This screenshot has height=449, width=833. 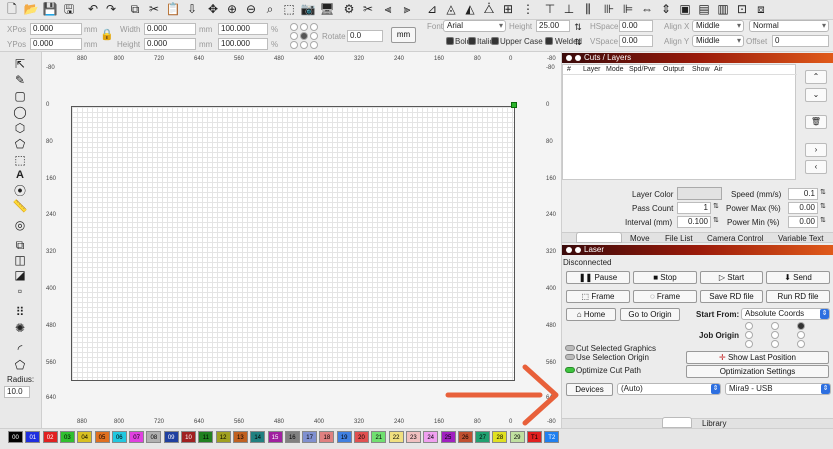 What do you see at coordinates (135, 9) in the screenshot?
I see `copy-icon: ⧉` at bounding box center [135, 9].